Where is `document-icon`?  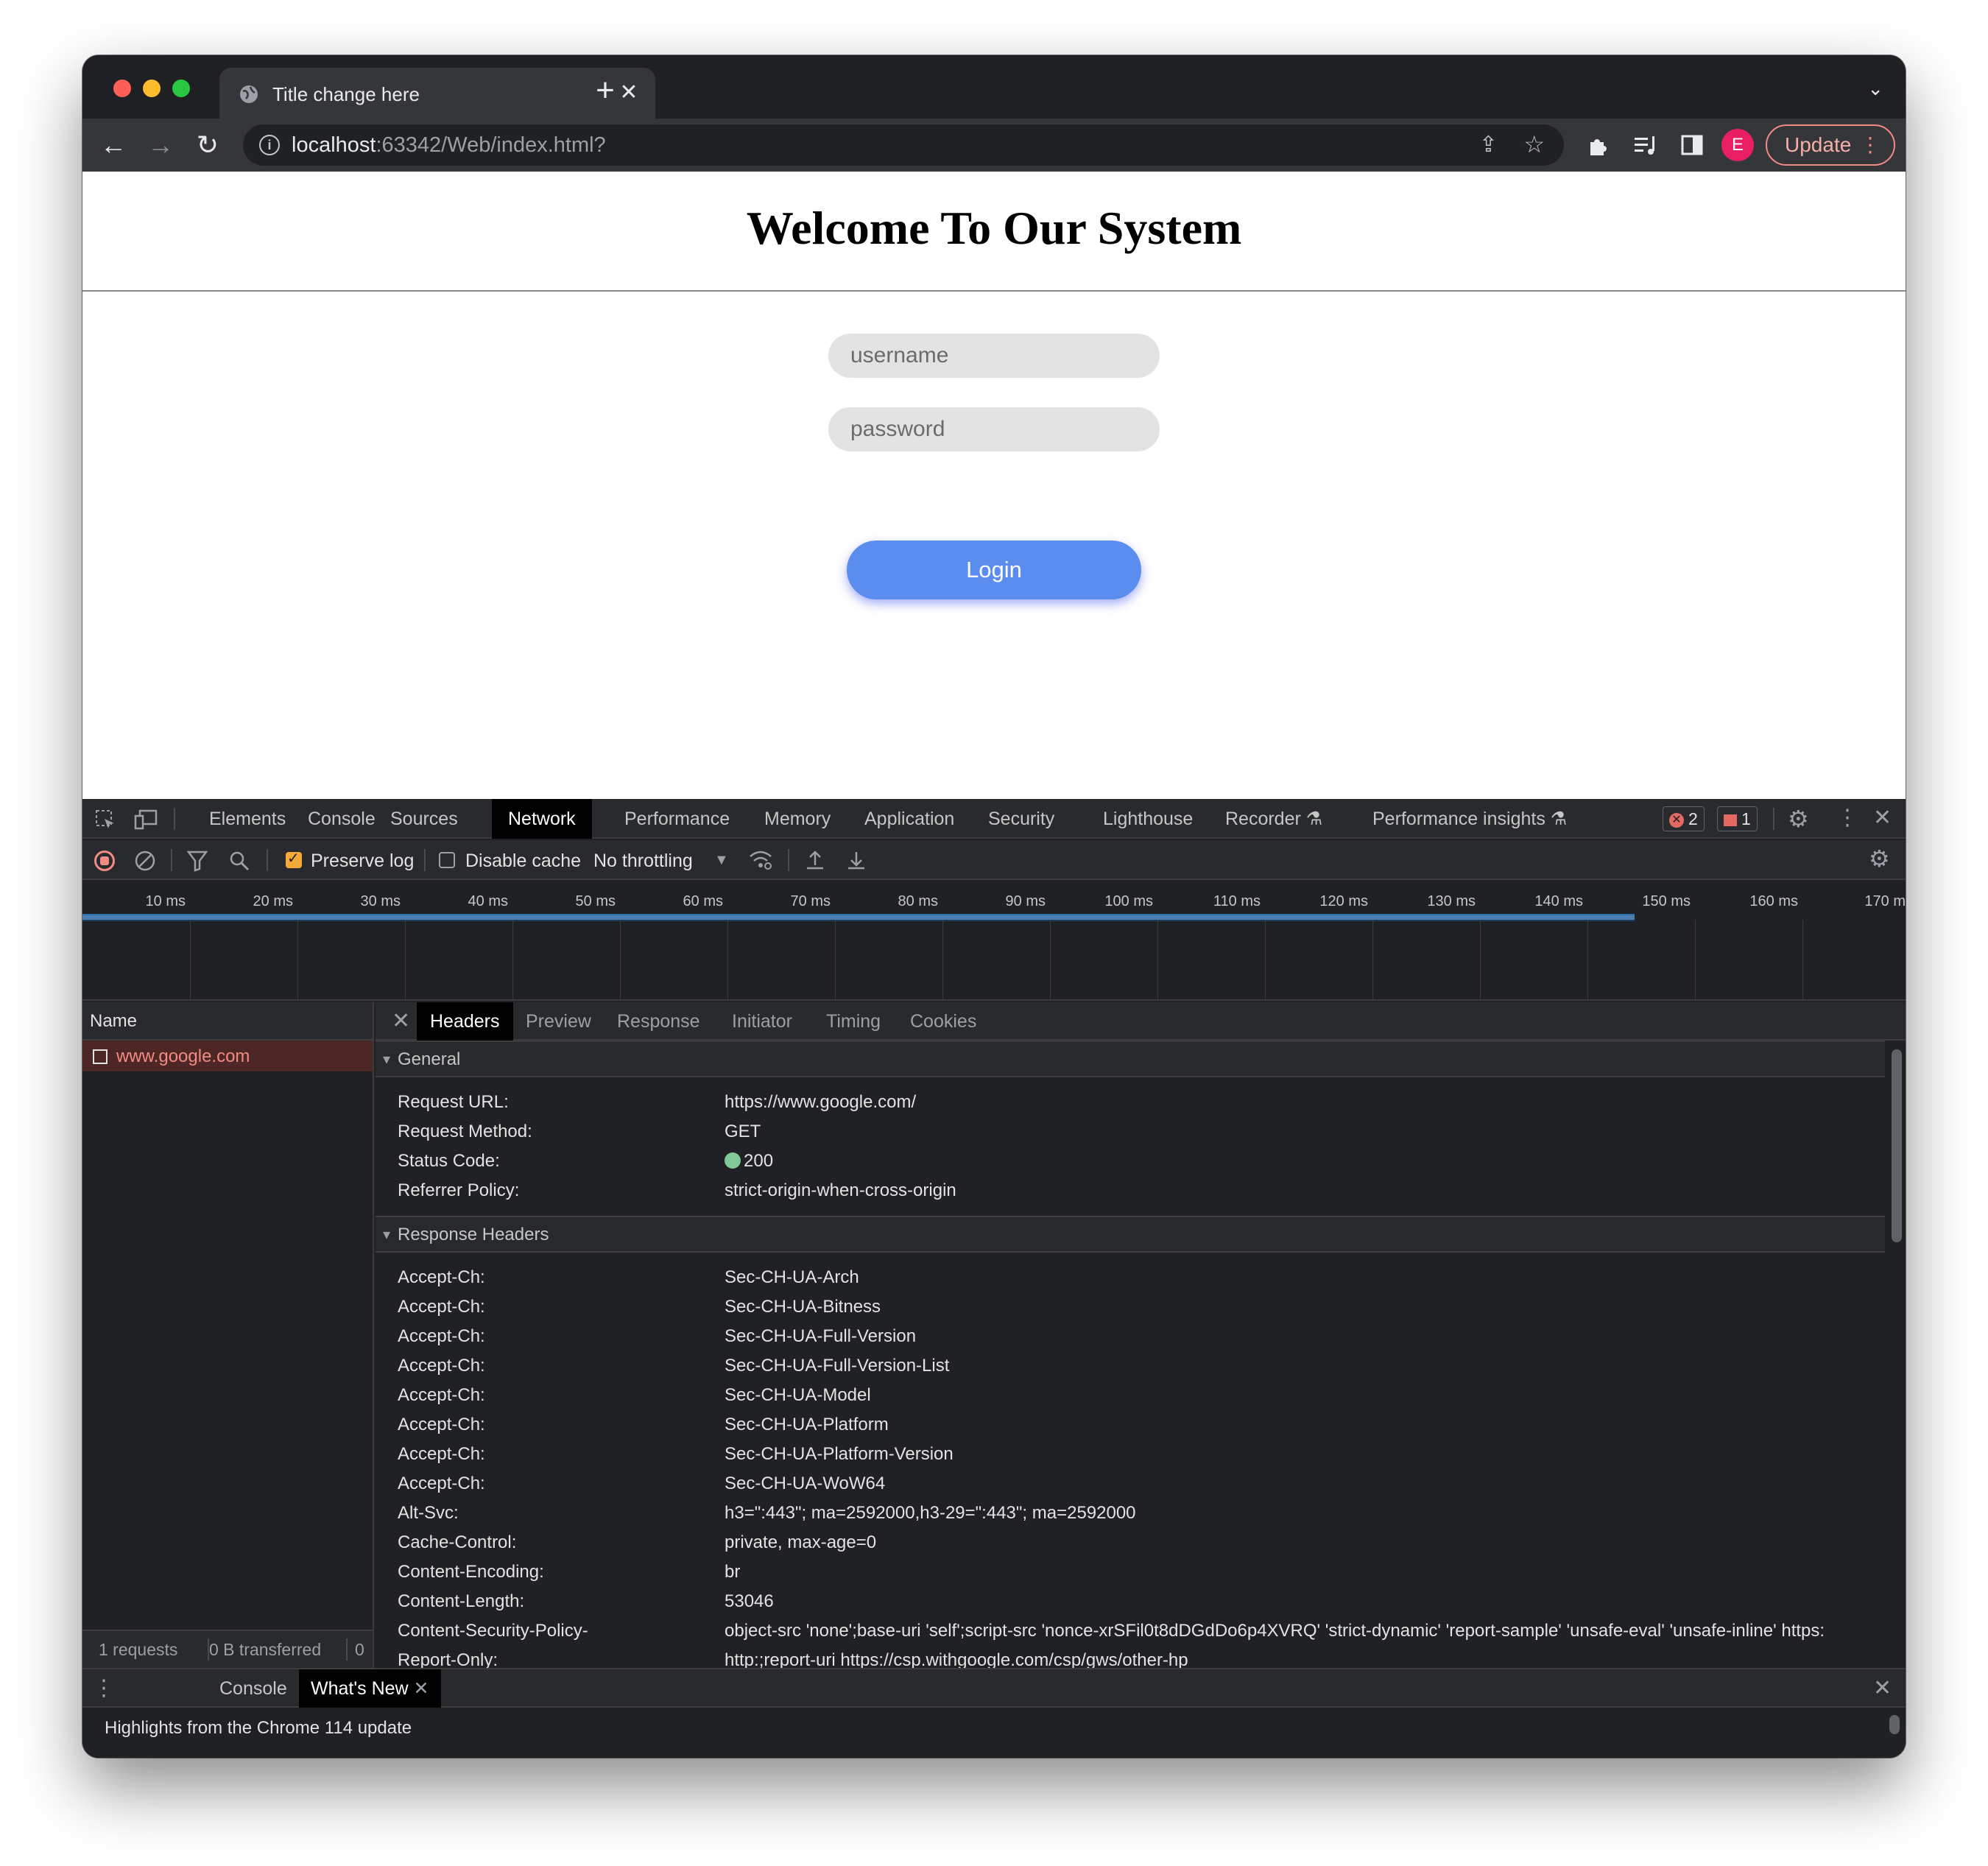
document-icon is located at coordinates (100, 1056).